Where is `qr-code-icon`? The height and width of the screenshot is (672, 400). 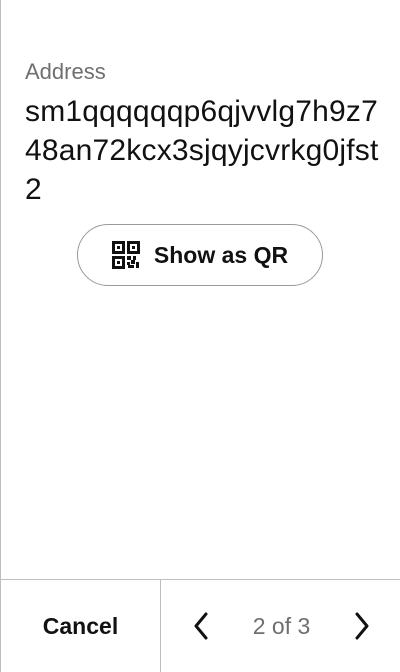
qr-code-icon is located at coordinates (125, 255).